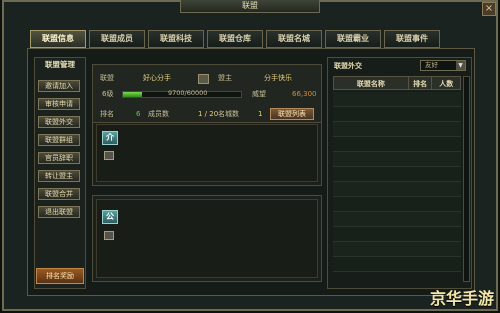 The height and width of the screenshot is (313, 500). I want to click on rank-value: 6, so click(138, 114).